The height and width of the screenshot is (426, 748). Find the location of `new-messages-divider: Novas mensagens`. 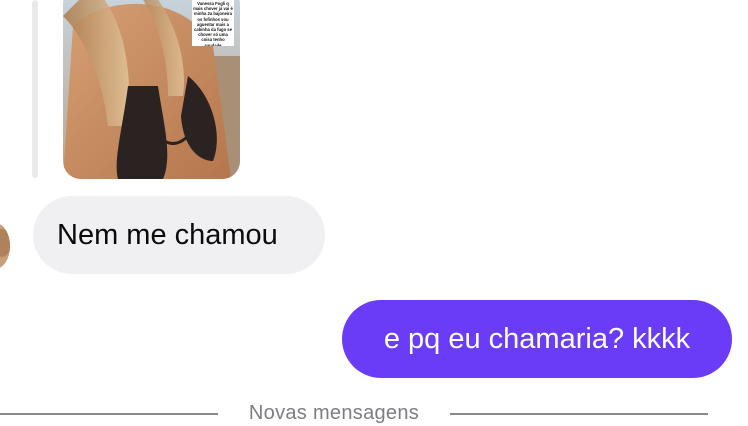

new-messages-divider: Novas mensagens is located at coordinates (374, 413).